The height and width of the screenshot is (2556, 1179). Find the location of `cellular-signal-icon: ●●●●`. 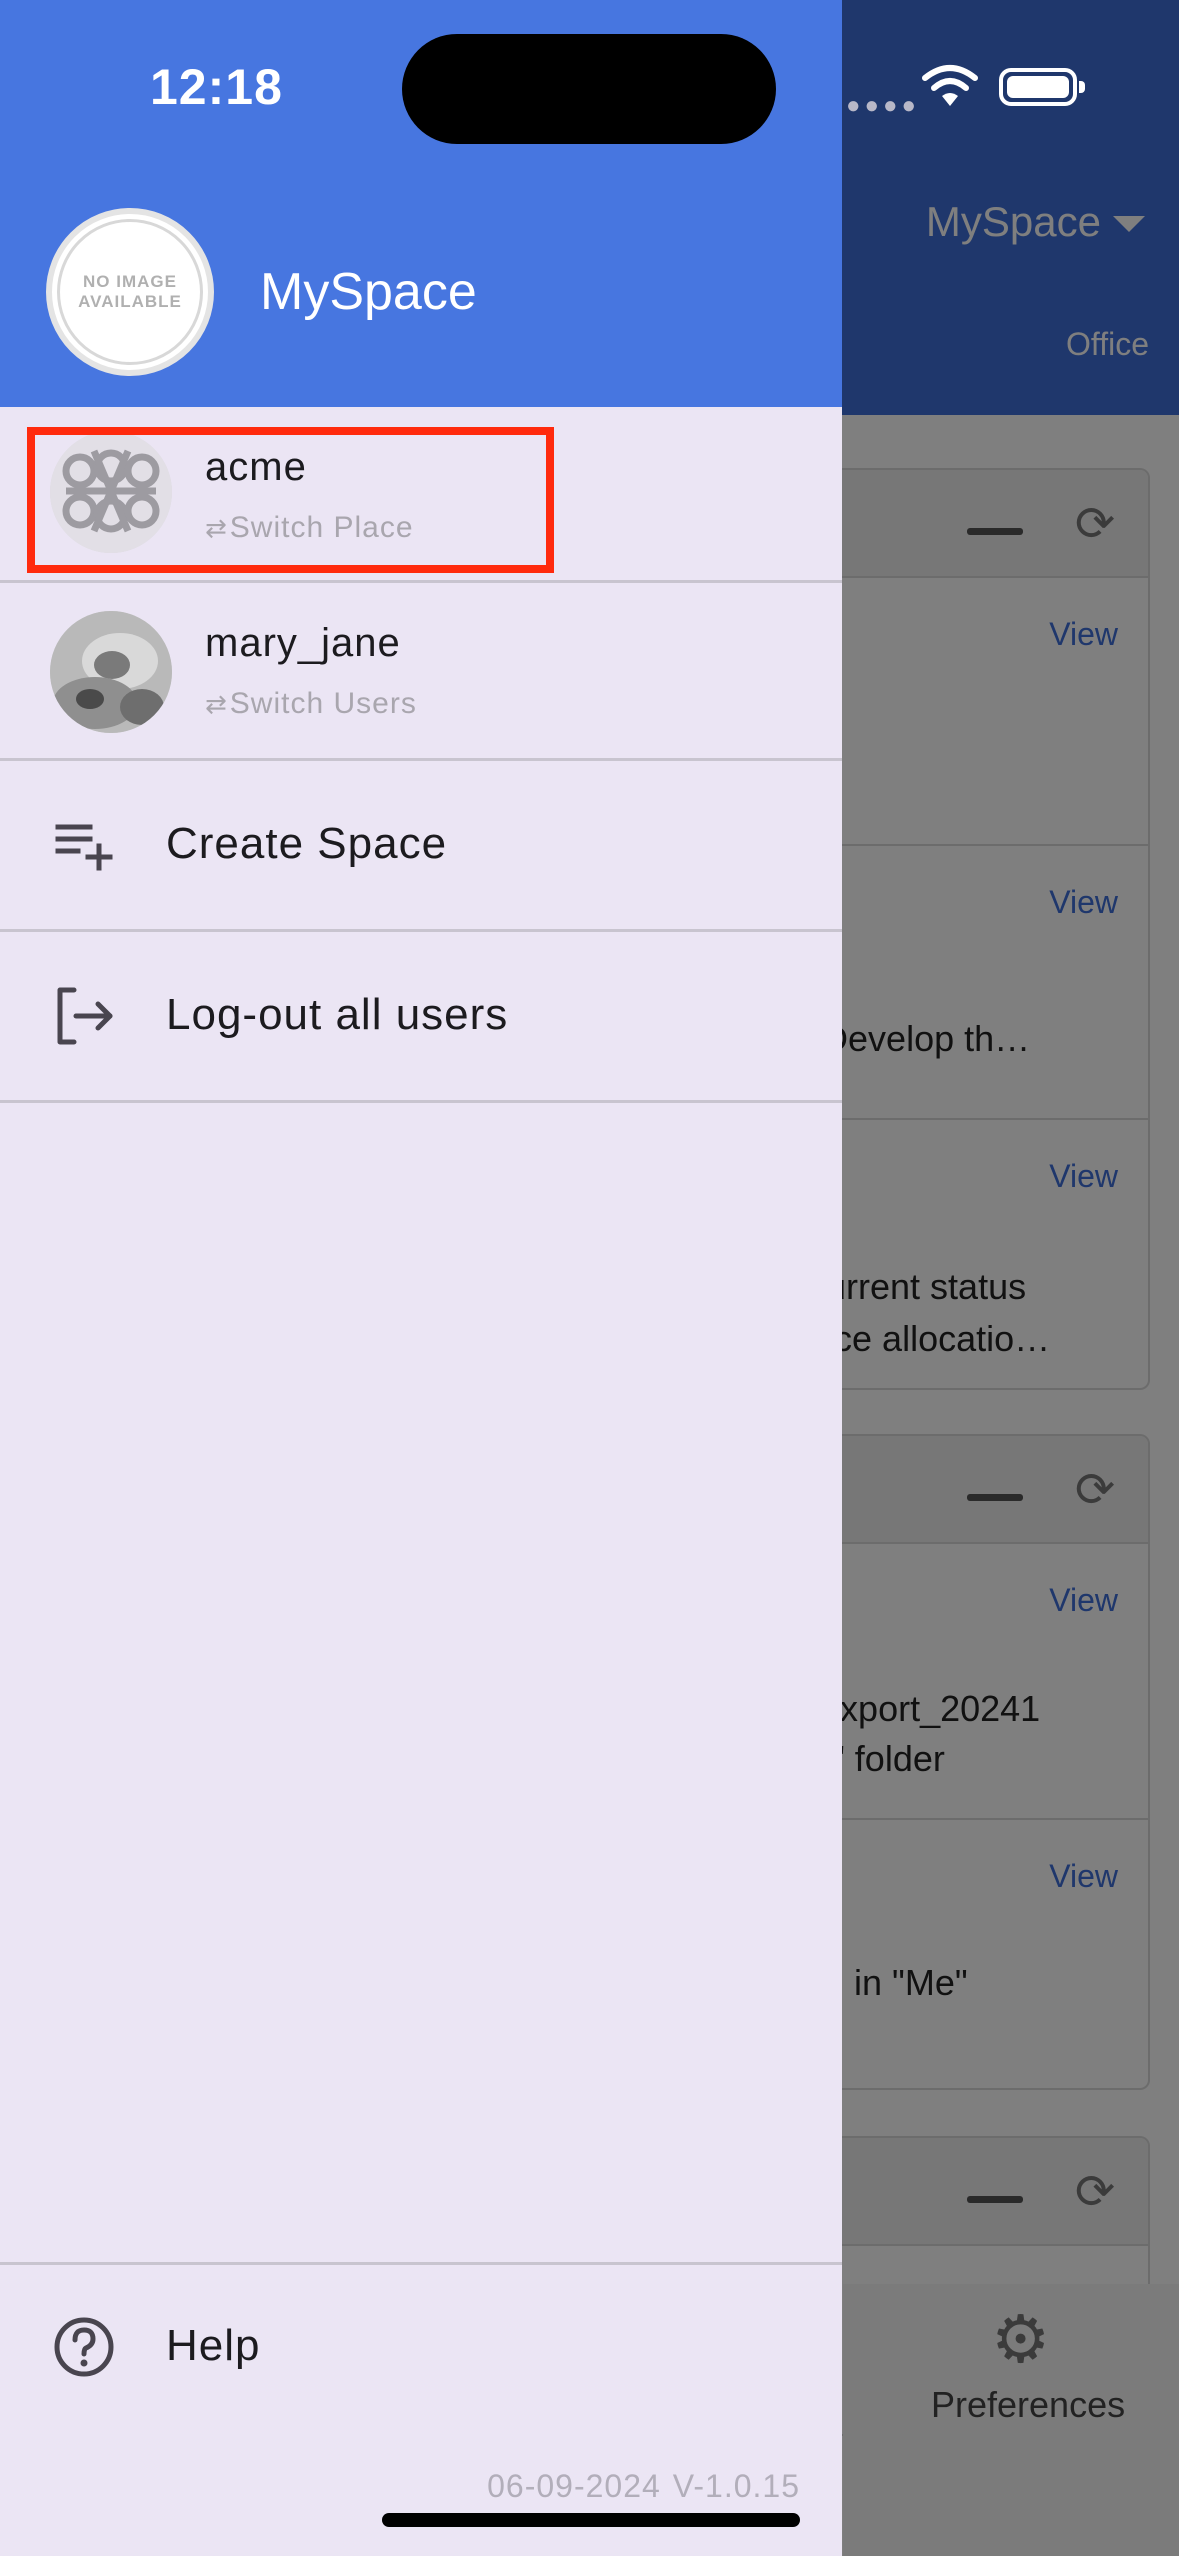

cellular-signal-icon: ●●●● is located at coordinates (883, 105).